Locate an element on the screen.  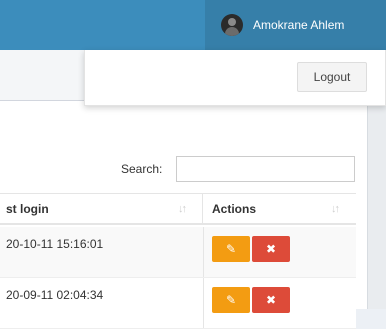
user-dropdown-menu: Logout is located at coordinates (235, 78).